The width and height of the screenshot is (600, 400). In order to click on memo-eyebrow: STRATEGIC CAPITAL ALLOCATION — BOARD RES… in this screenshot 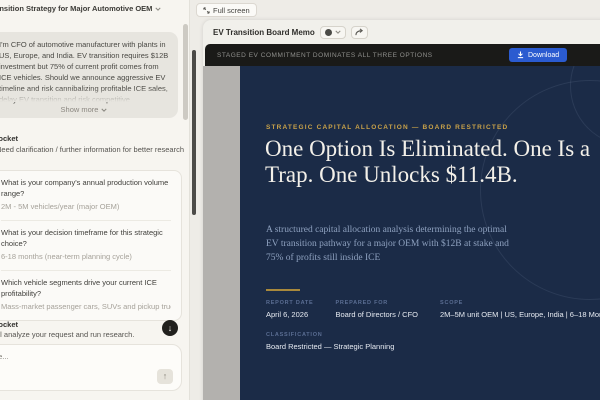, I will do `click(387, 127)`.